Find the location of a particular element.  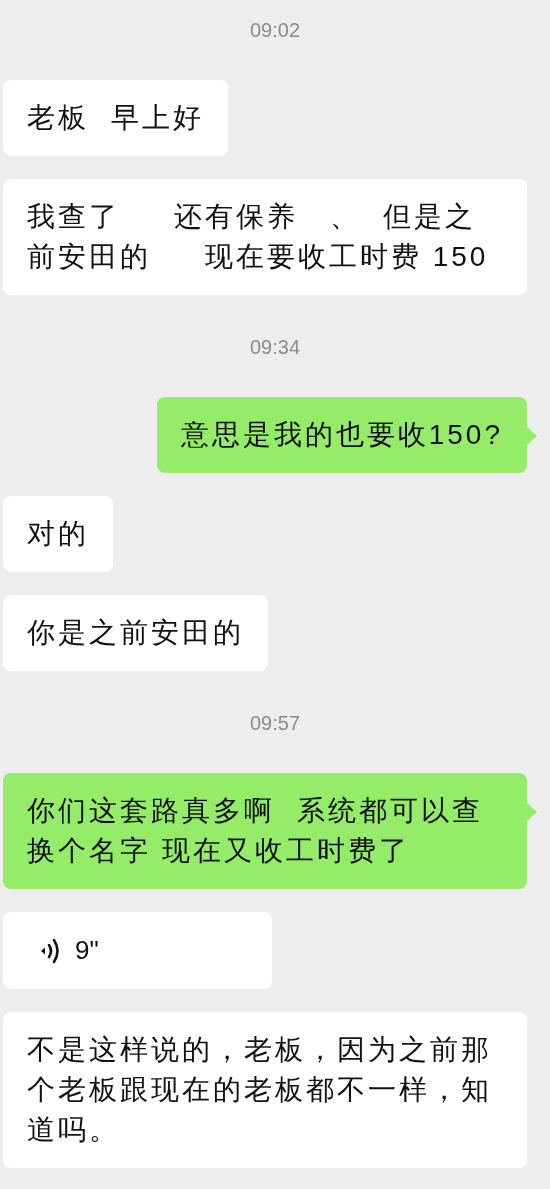

timestamp: 09:57 is located at coordinates (275, 723).